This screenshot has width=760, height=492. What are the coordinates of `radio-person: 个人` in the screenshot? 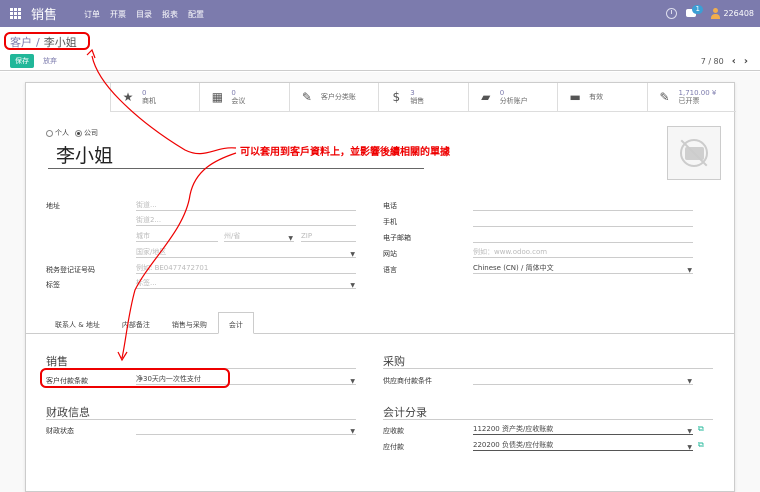 It's located at (57, 133).